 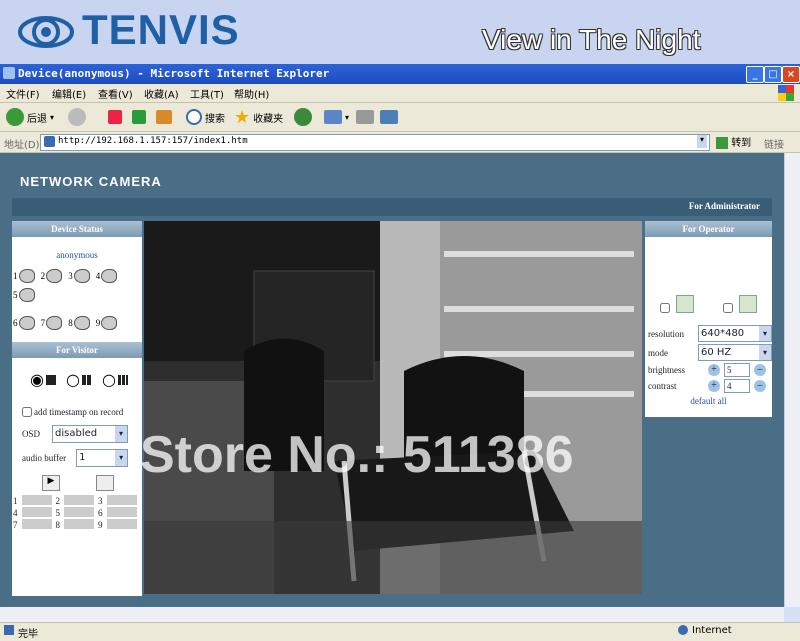 What do you see at coordinates (728, 308) in the screenshot?
I see `mirror-checkbox` at bounding box center [728, 308].